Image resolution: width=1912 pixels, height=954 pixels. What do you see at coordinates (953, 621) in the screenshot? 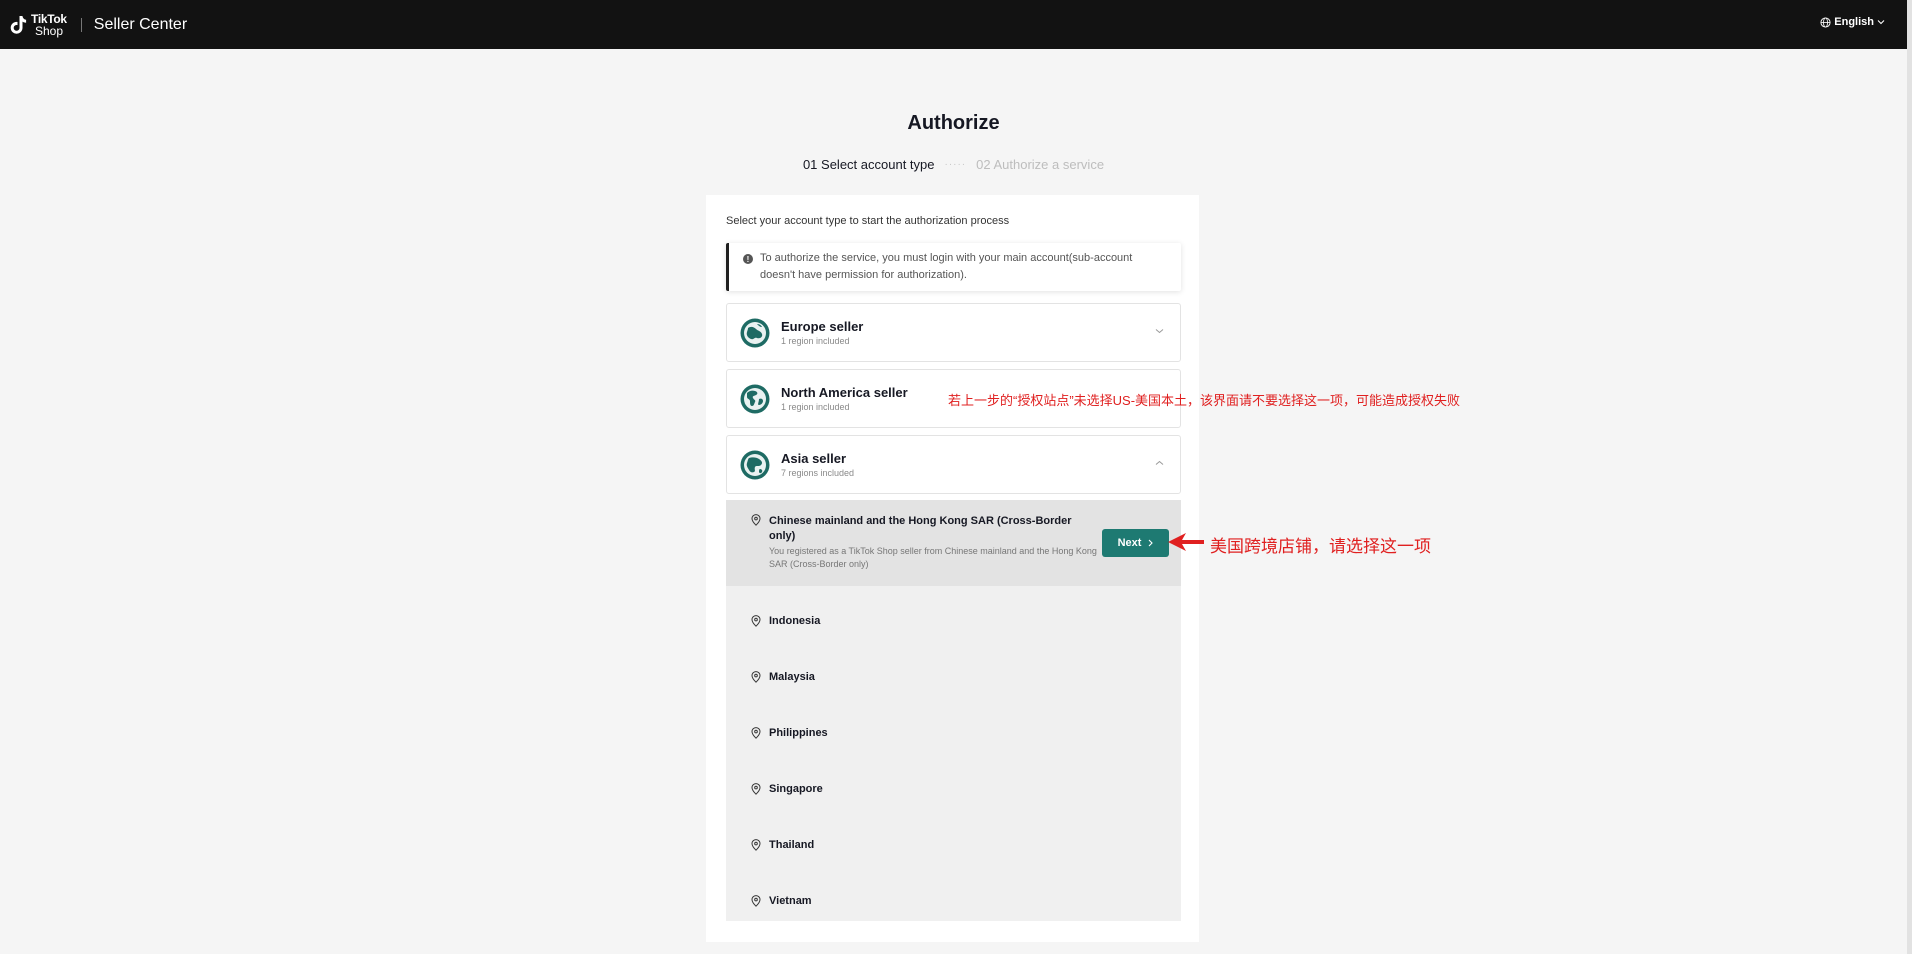
I see `region-item-indonesia: Indonesia` at bounding box center [953, 621].